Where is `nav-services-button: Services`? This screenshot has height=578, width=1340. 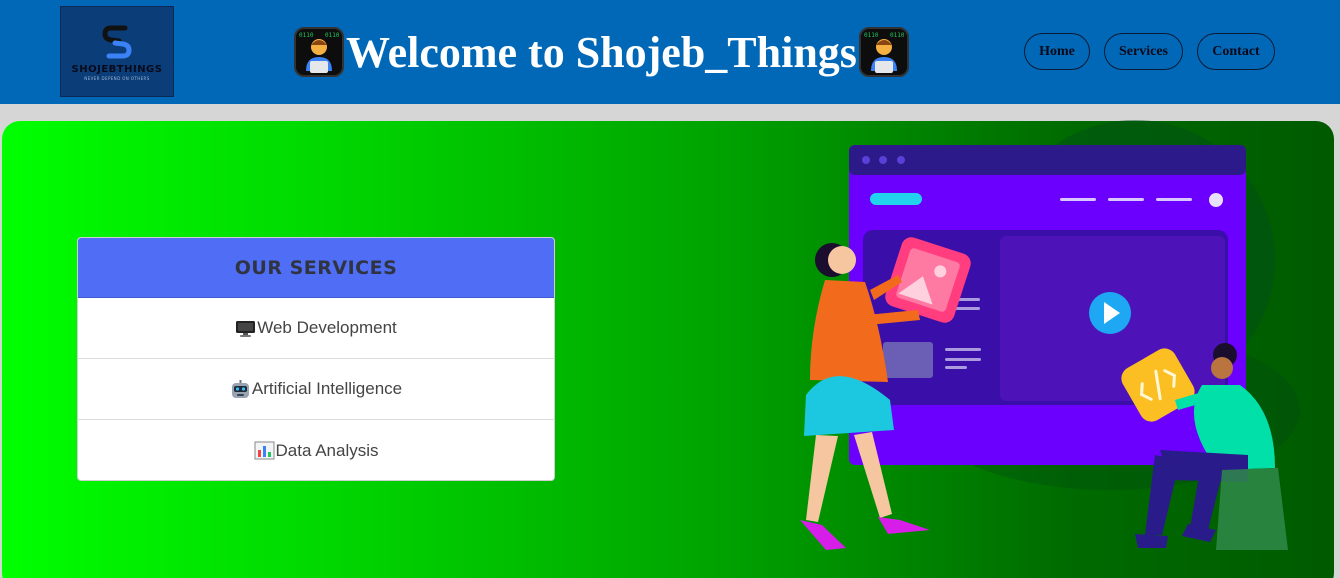 nav-services-button: Services is located at coordinates (1143, 51).